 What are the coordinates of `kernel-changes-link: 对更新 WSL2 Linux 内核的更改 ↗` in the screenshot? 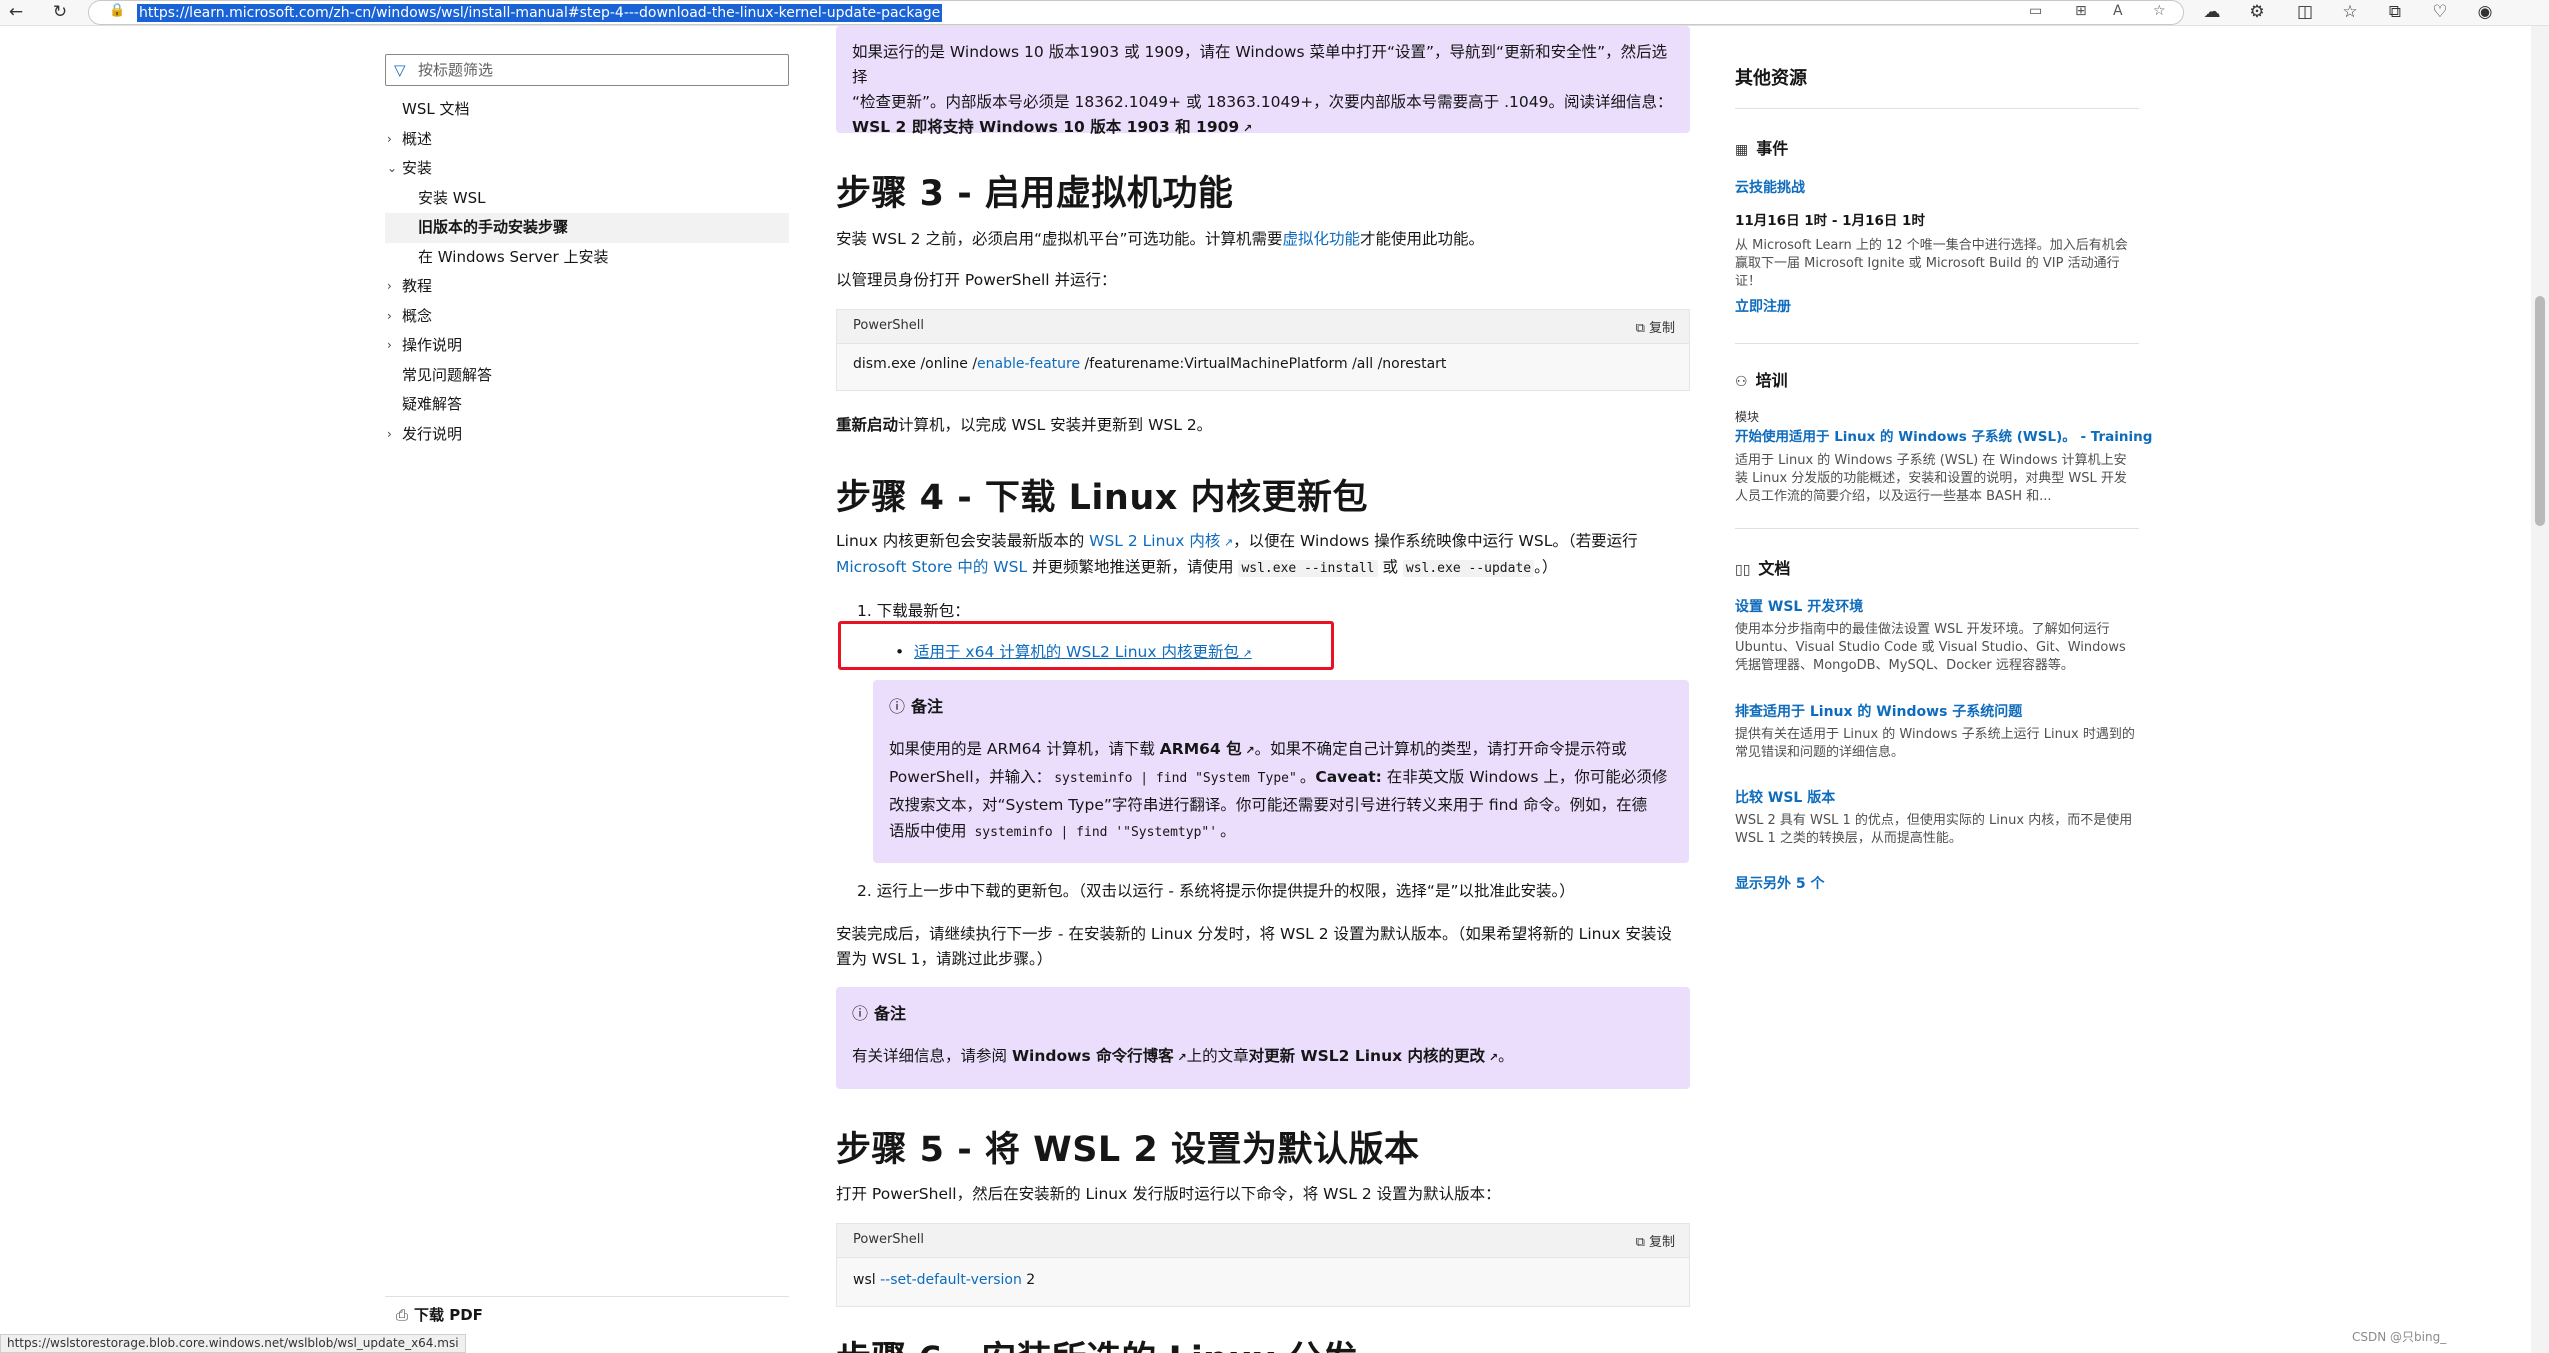 It's located at (1373, 1056).